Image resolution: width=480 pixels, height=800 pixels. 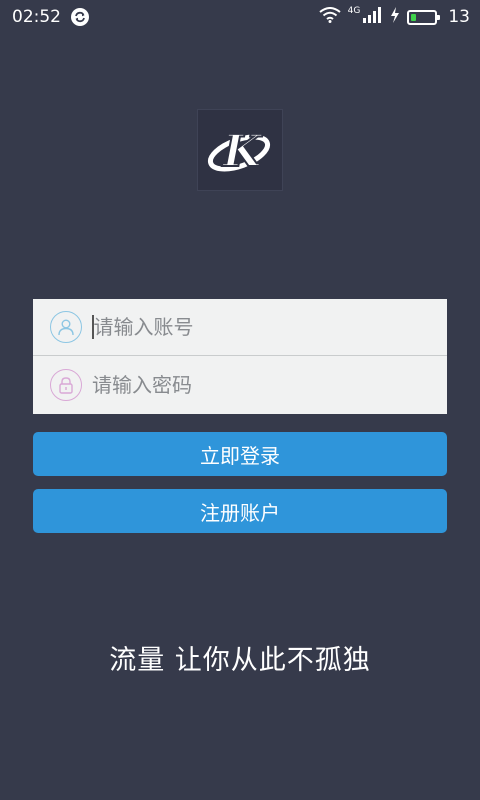 I want to click on register-button: 注册账户, so click(x=240, y=511).